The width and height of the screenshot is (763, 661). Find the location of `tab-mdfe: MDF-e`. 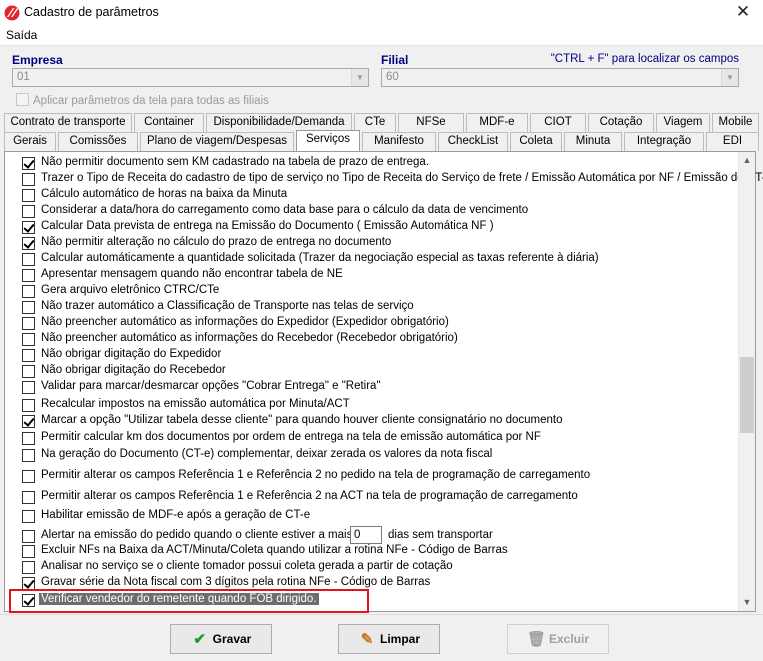

tab-mdfe: MDF-e is located at coordinates (497, 122).